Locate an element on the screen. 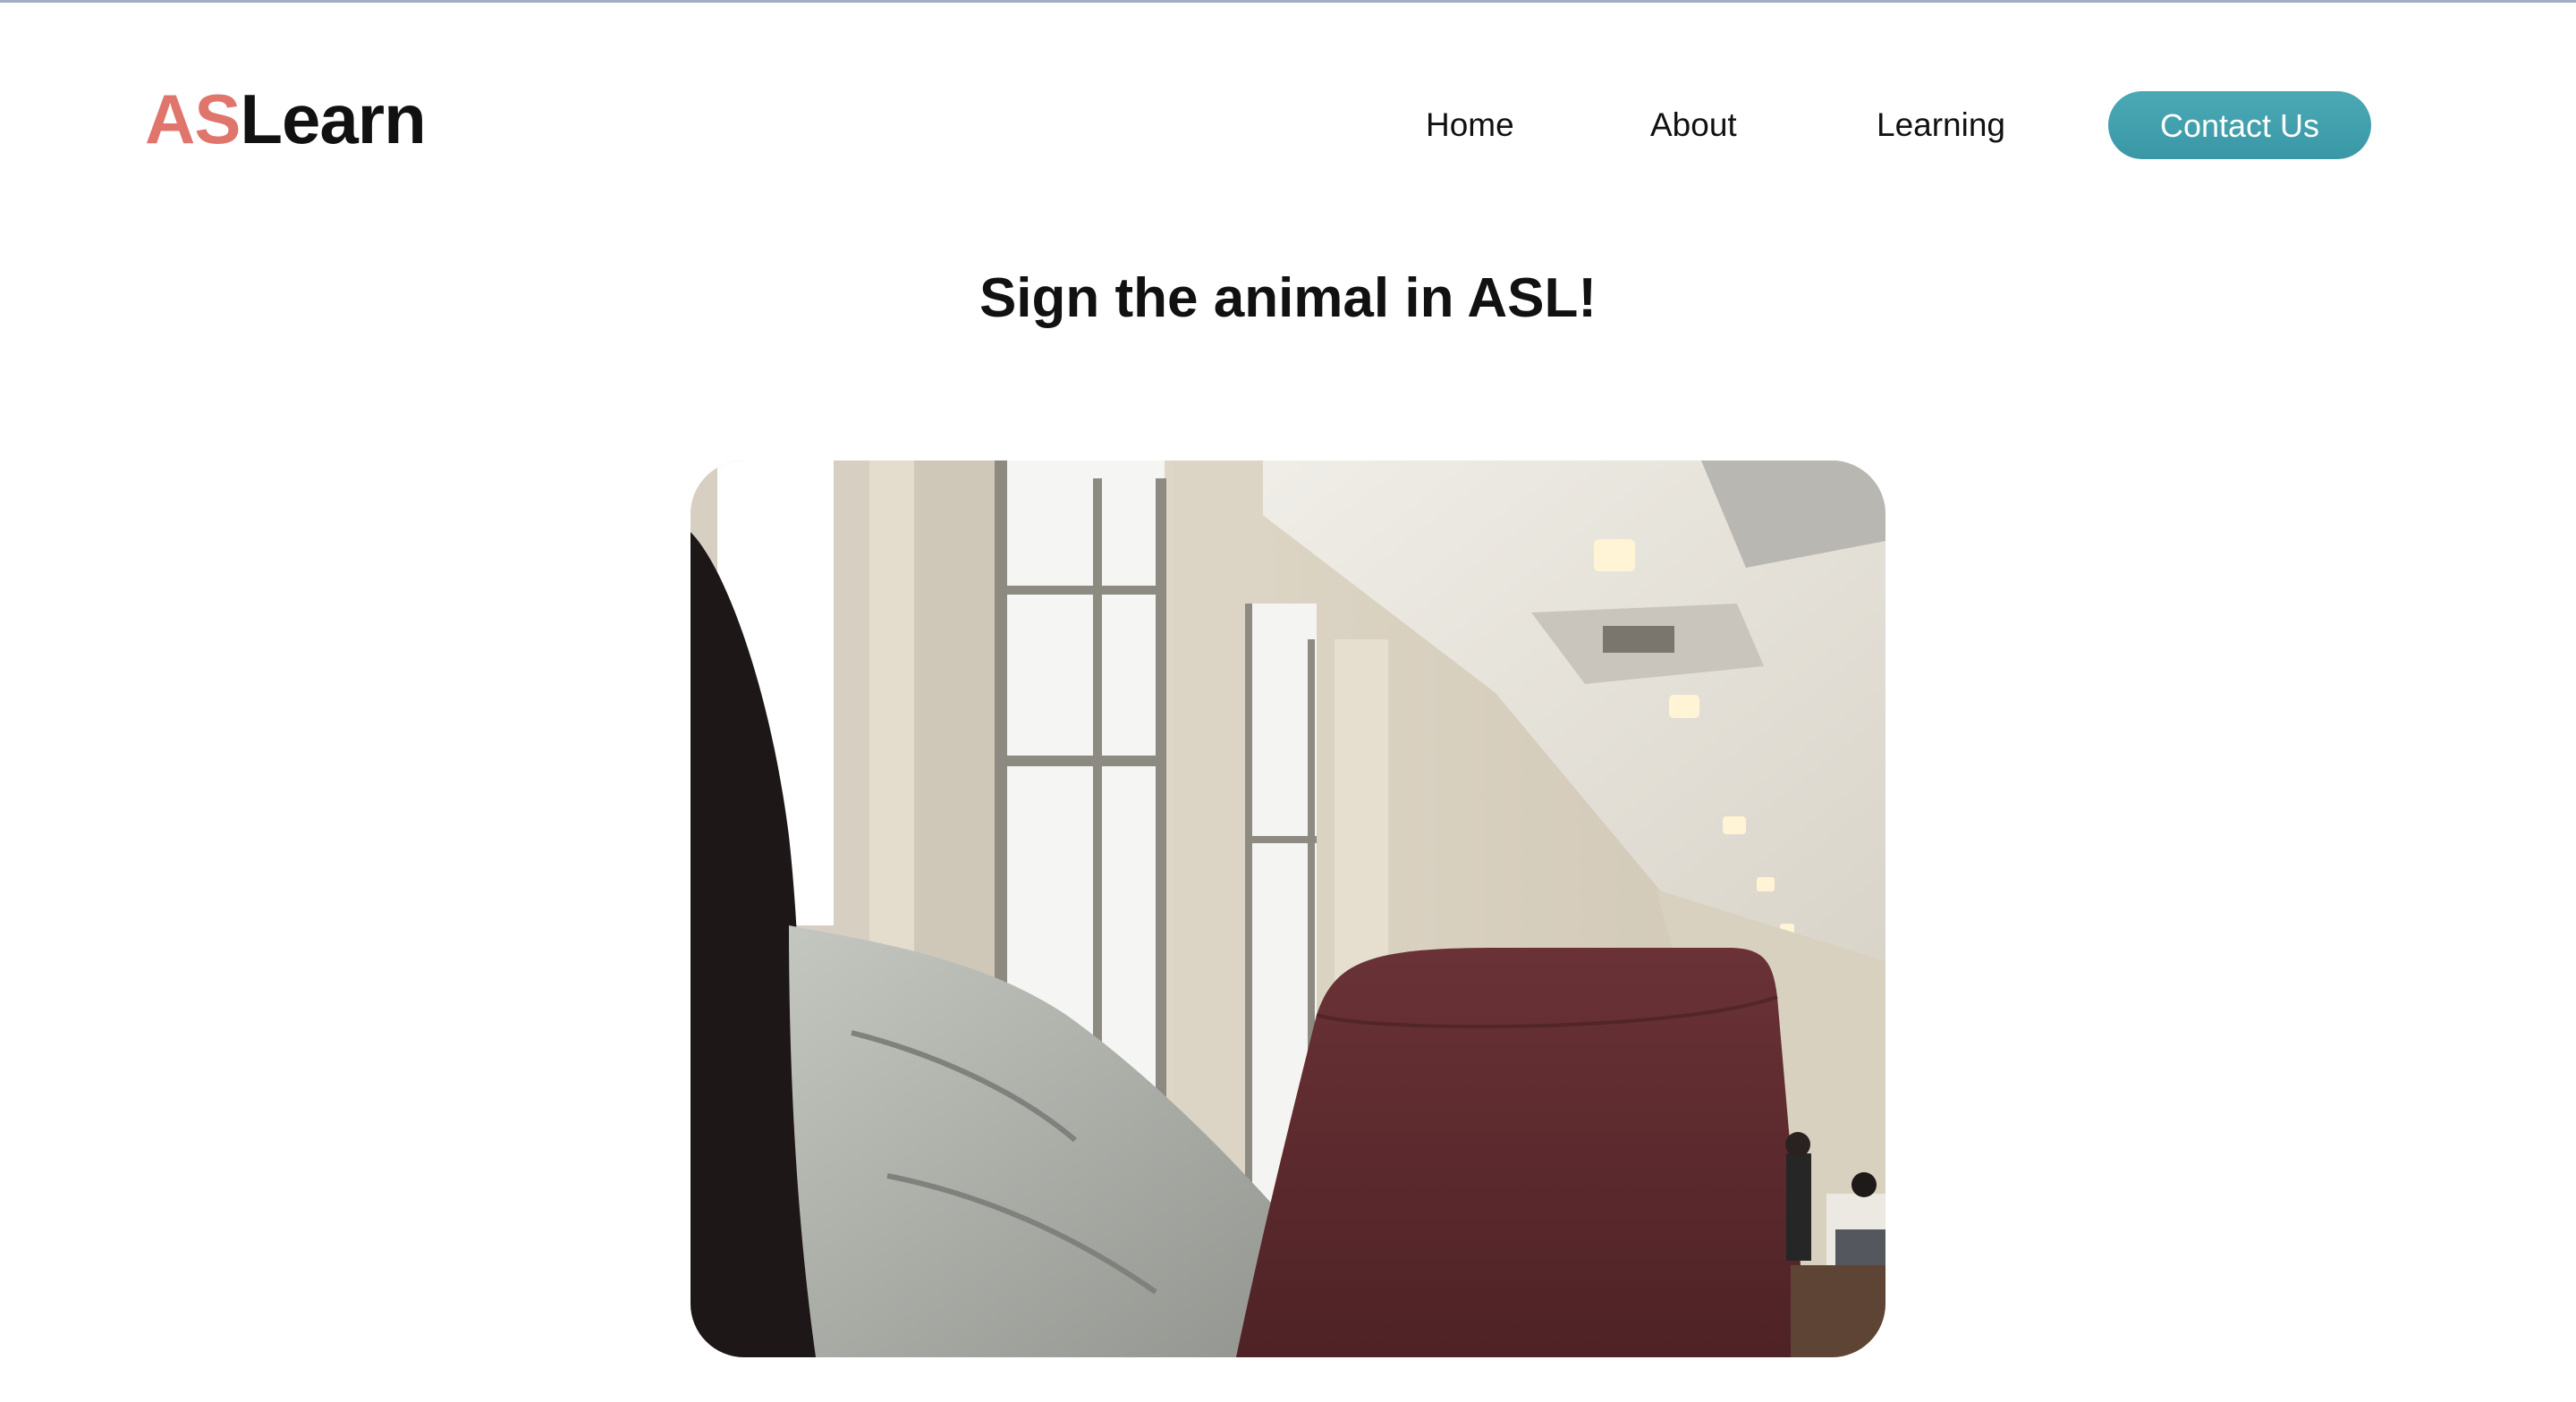  nav-learning-link: Learning is located at coordinates (1941, 125).